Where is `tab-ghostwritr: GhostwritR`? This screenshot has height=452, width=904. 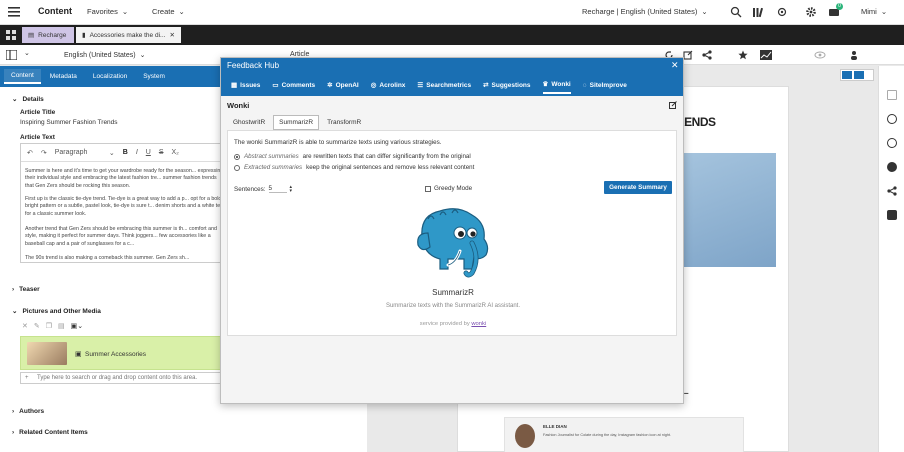
tab-ghostwritr: GhostwritR is located at coordinates (249, 122).